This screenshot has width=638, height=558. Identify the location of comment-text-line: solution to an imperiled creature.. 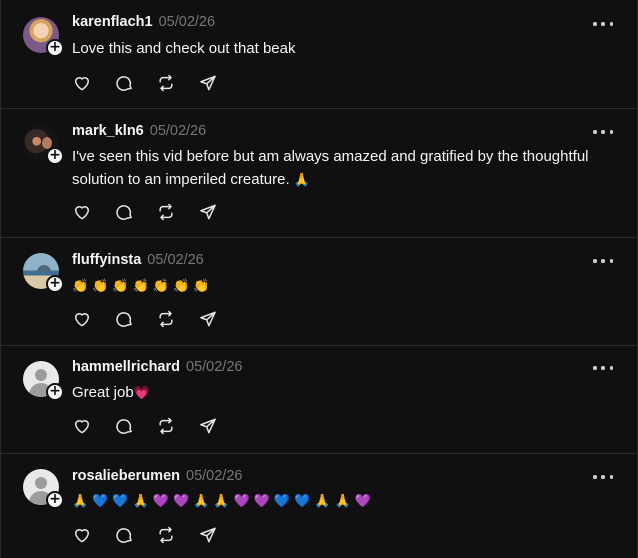
(181, 179).